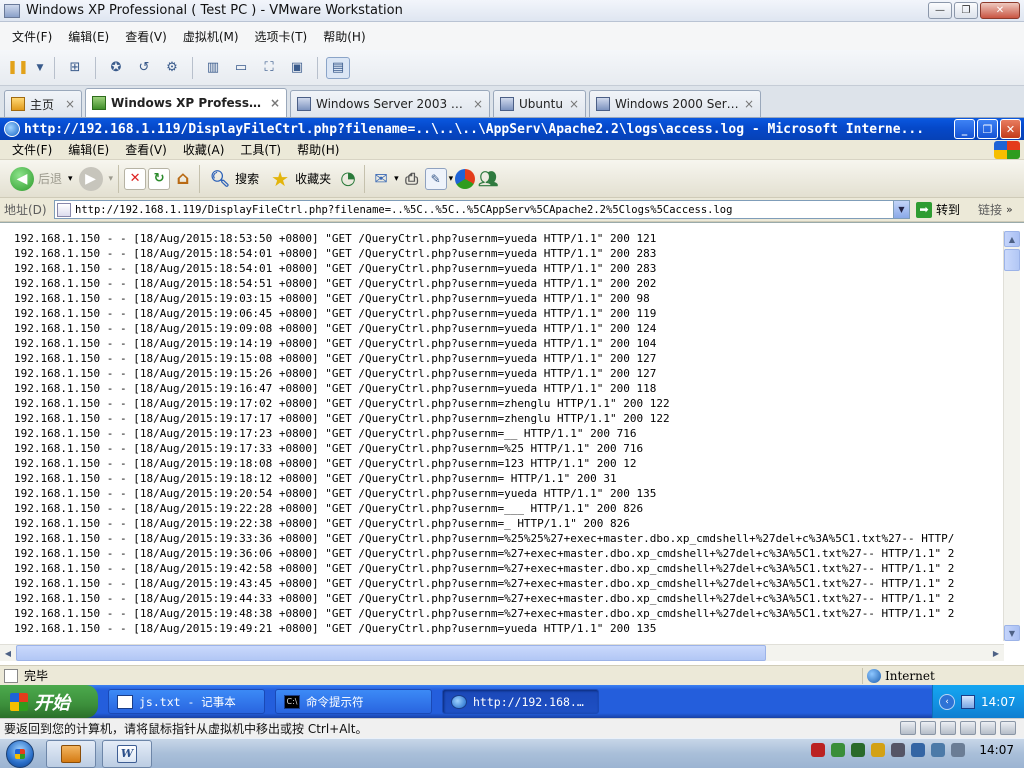 Image resolution: width=1024 pixels, height=768 pixels. I want to click on scroll-down-icon: ▼, so click(1012, 633).